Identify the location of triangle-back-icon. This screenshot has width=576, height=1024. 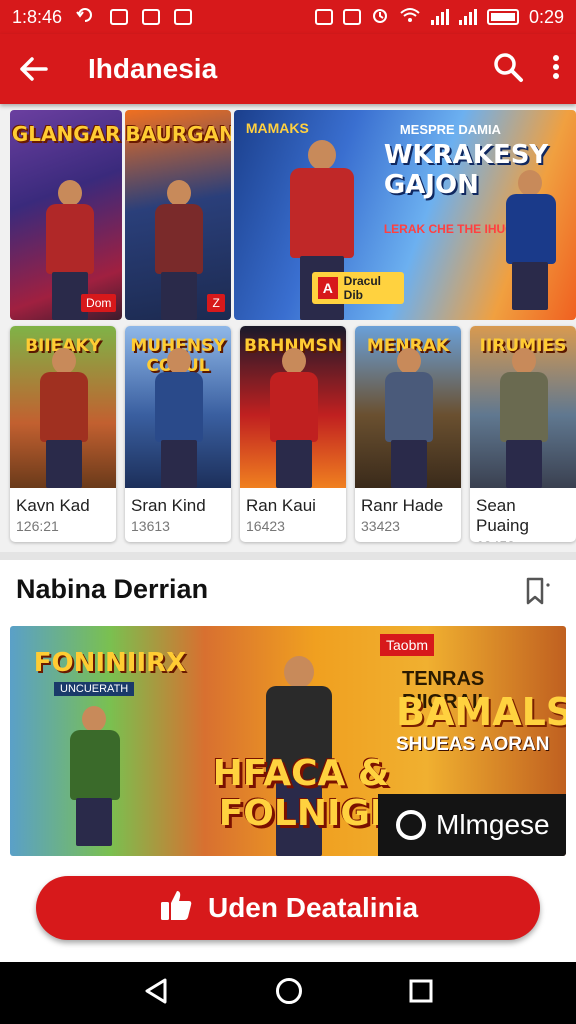
(156, 993).